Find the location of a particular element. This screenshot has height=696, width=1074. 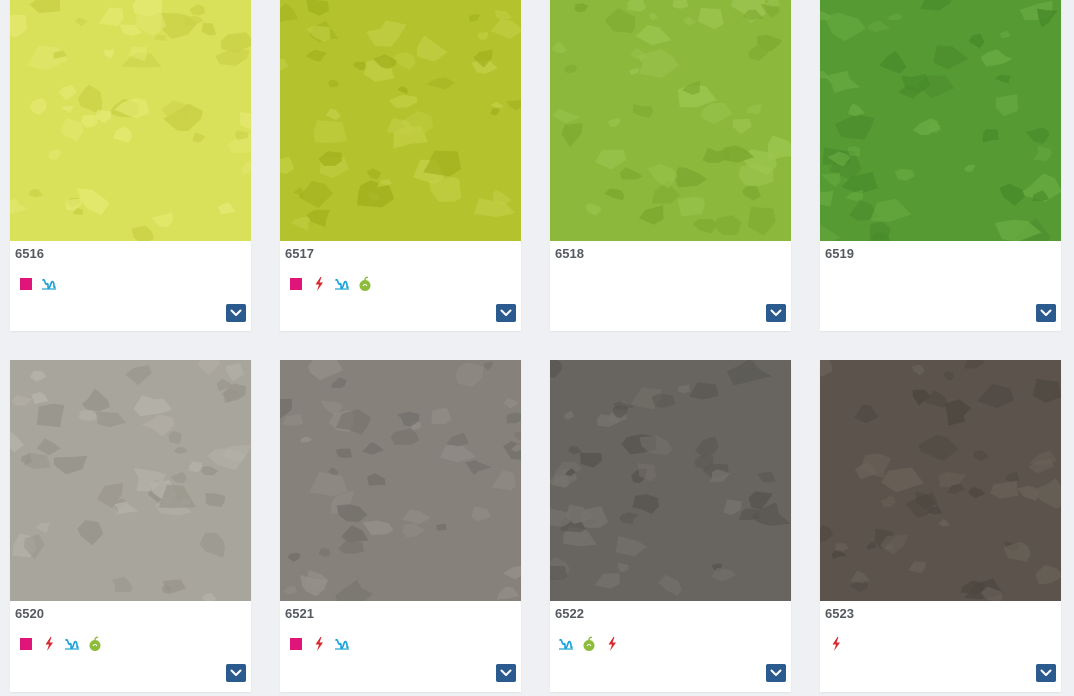

product-card: 6518 is located at coordinates (670, 165).